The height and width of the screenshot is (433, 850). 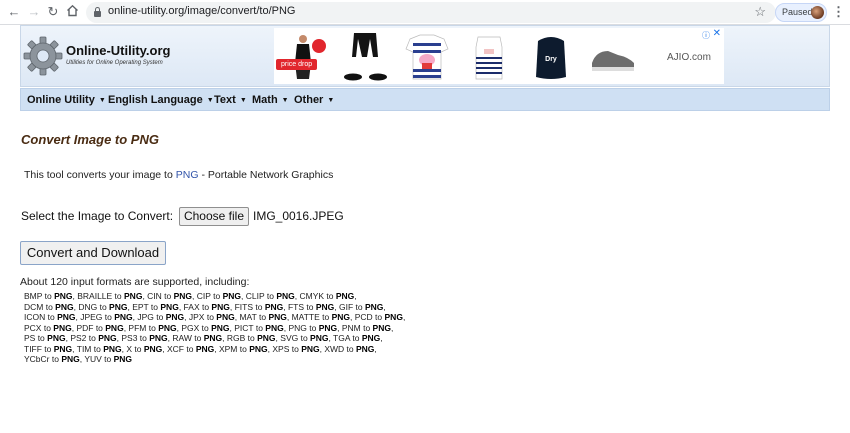 What do you see at coordinates (53, 12) in the screenshot?
I see `reload-icon: ↻` at bounding box center [53, 12].